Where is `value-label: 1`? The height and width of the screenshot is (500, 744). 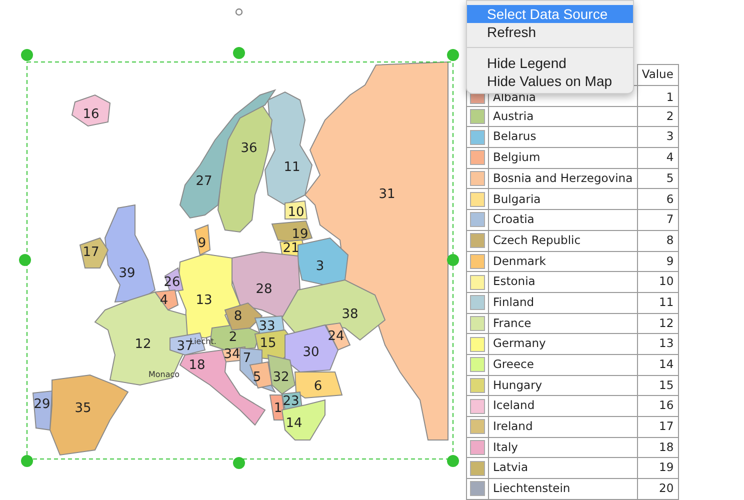 value-label: 1 is located at coordinates (278, 408).